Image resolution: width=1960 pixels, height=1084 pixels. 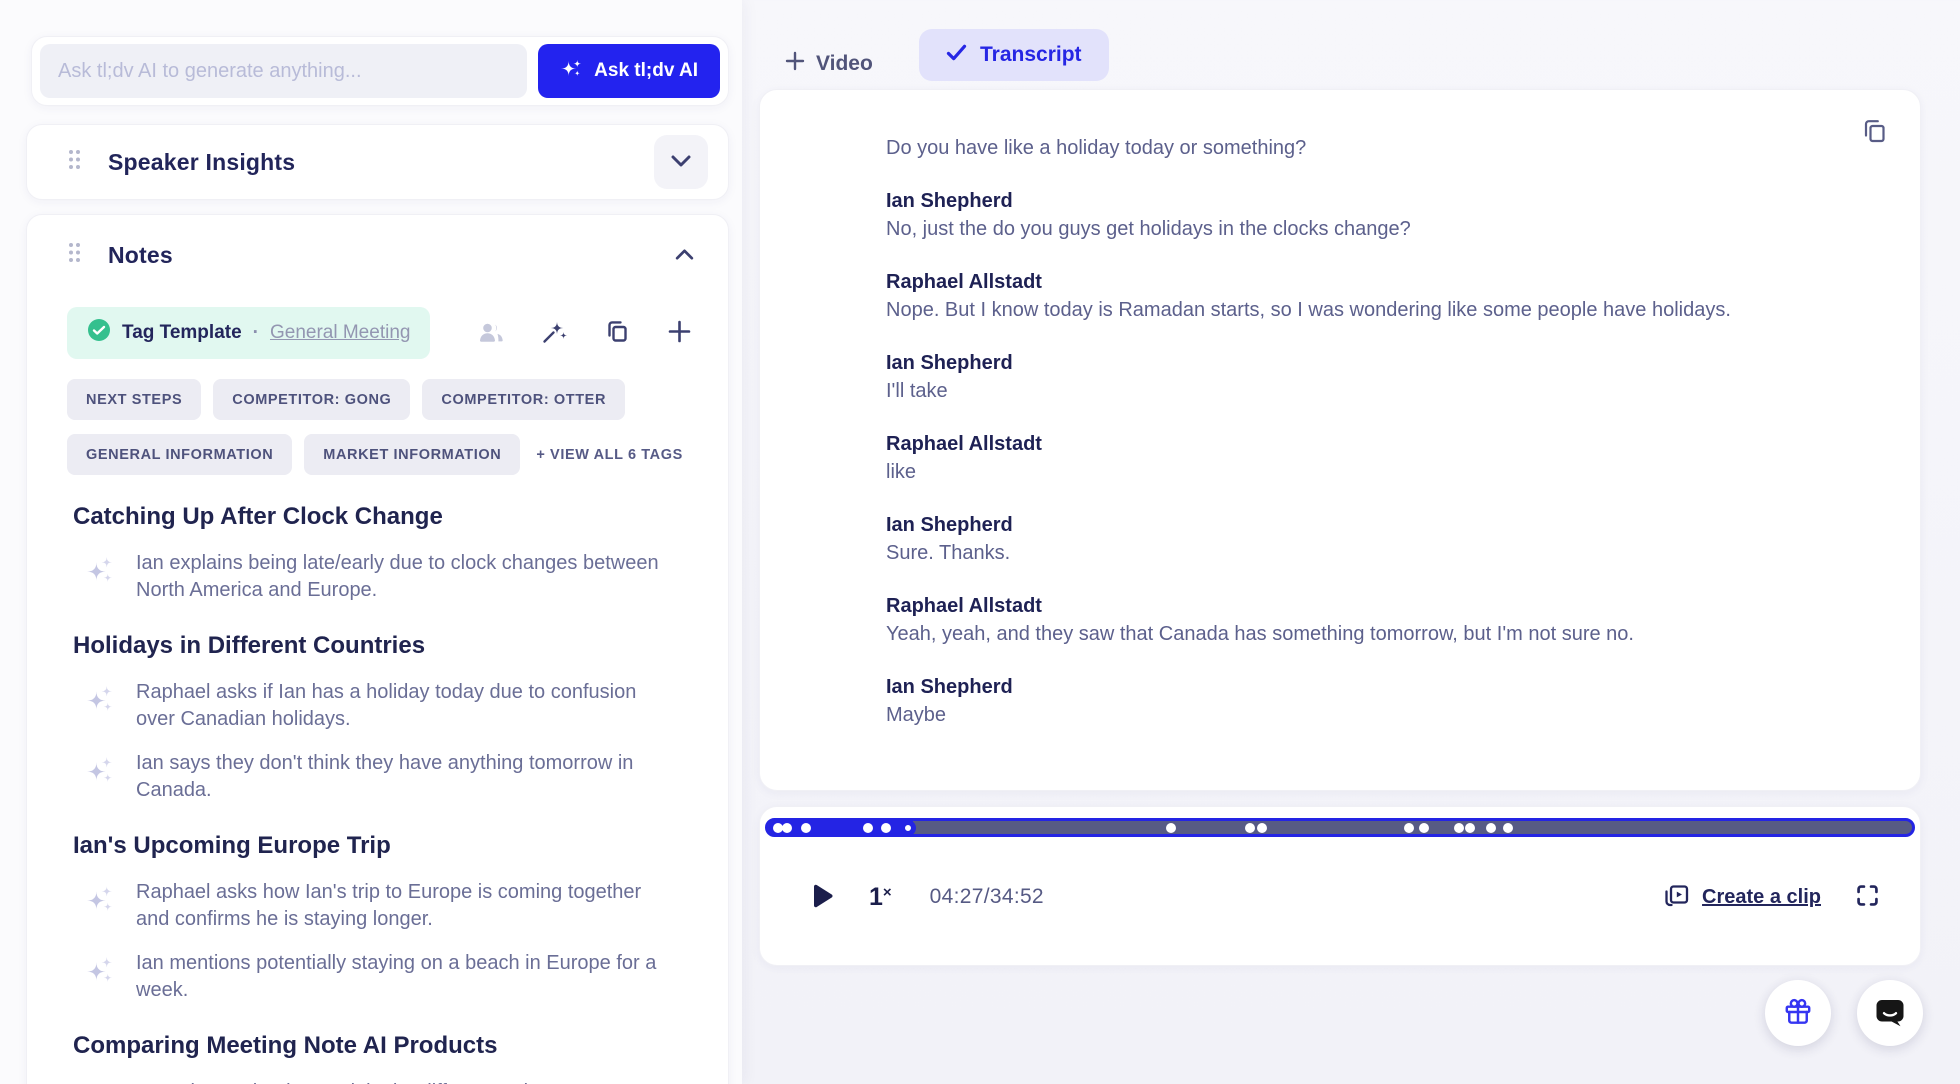 I want to click on tag-template-label: Tag Template, so click(x=182, y=332).